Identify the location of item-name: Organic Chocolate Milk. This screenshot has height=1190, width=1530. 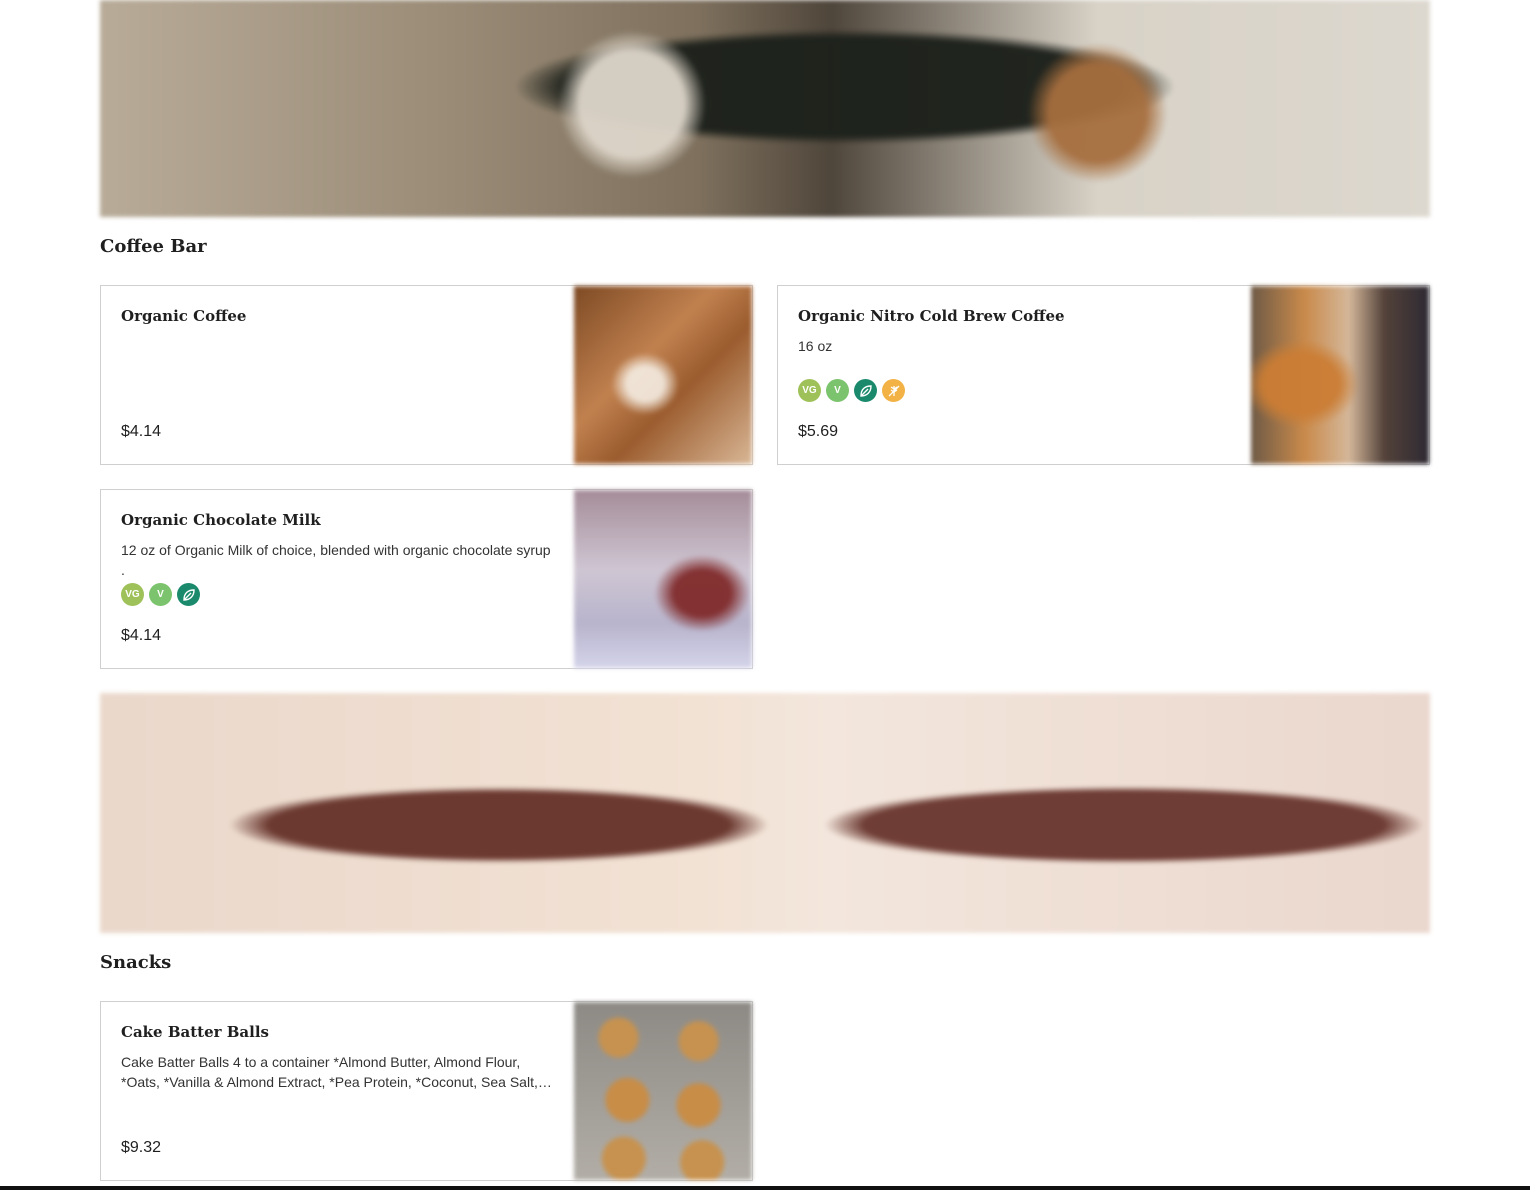
(221, 520).